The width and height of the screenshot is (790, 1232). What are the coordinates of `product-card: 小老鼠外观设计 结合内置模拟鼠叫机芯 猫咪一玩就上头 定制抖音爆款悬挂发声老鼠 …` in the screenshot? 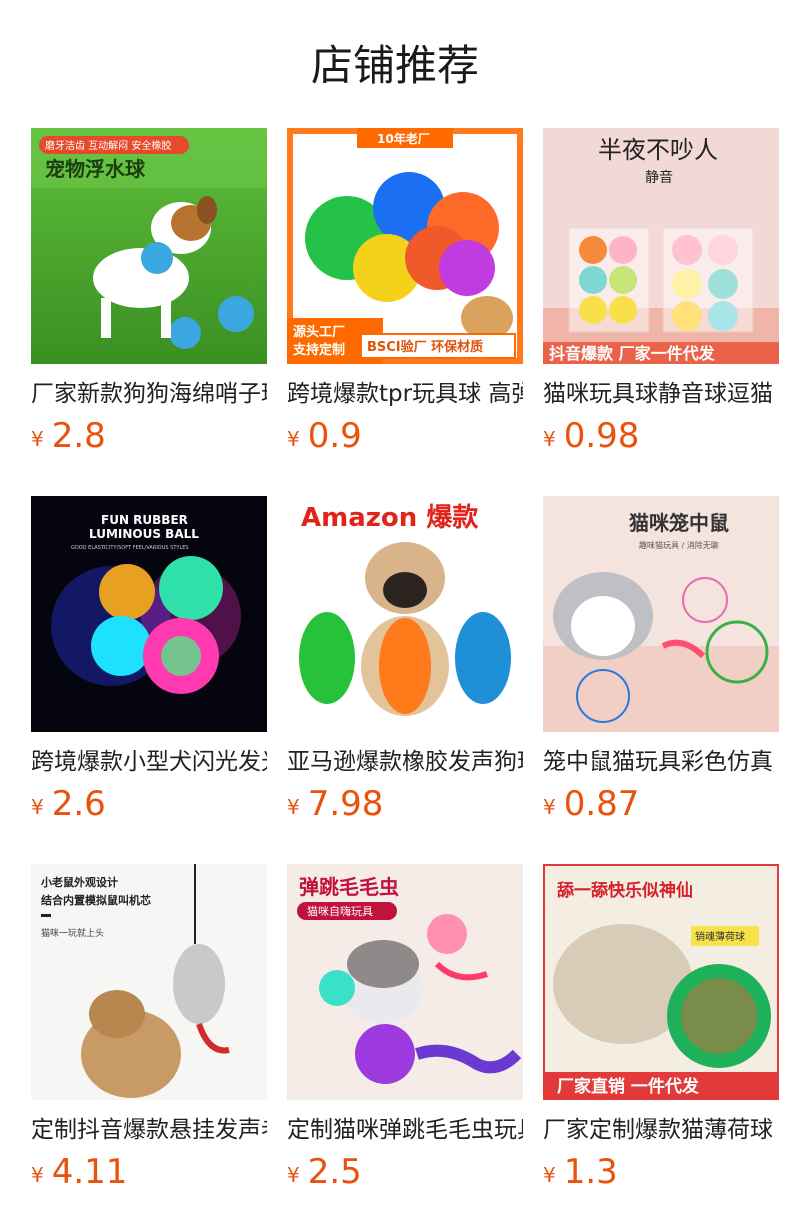 It's located at (149, 1029).